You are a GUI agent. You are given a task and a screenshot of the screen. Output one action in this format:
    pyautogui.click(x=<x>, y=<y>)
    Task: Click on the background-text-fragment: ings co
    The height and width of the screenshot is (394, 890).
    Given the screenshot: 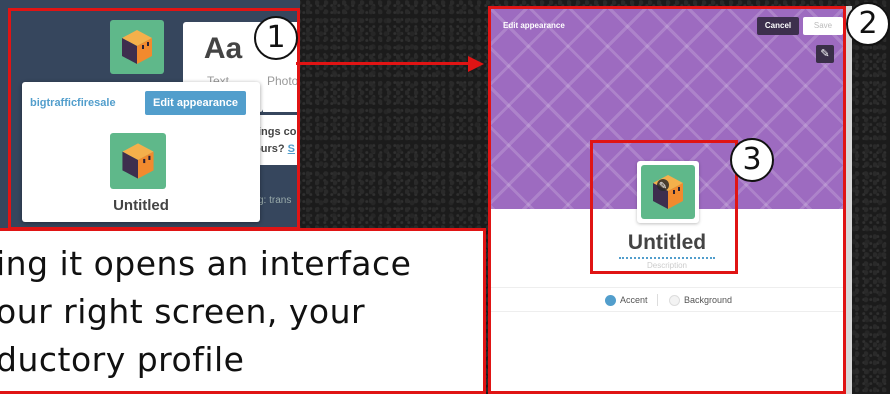 What is the action you would take?
    pyautogui.click(x=277, y=132)
    